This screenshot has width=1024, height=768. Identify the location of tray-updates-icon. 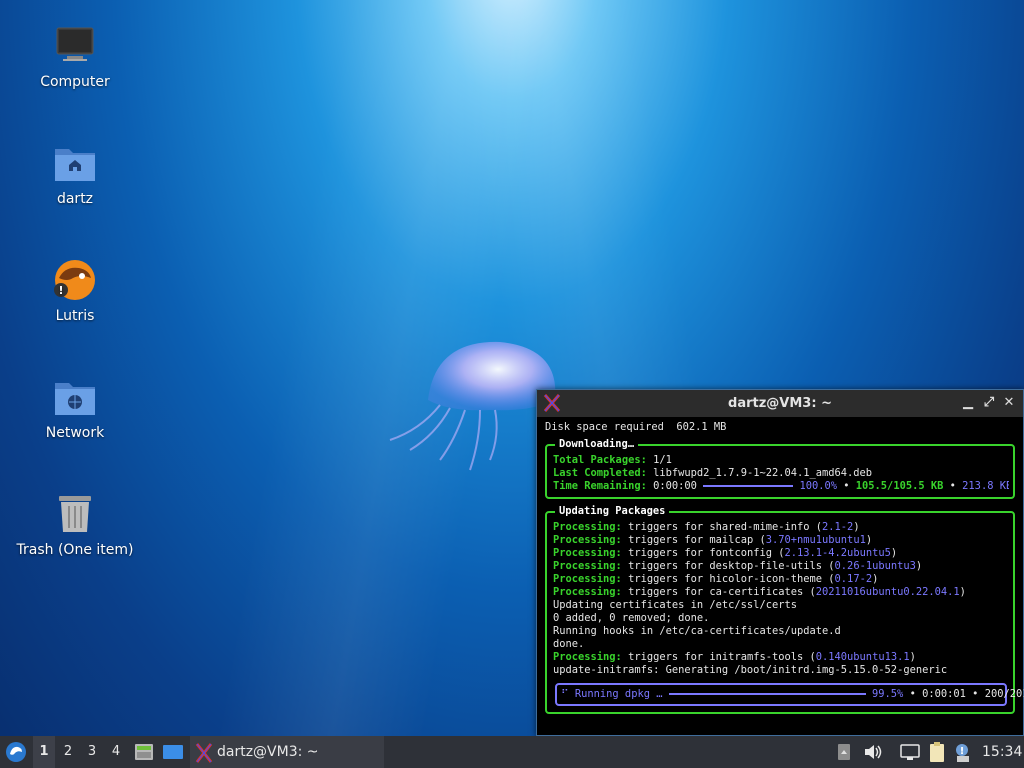
(844, 752).